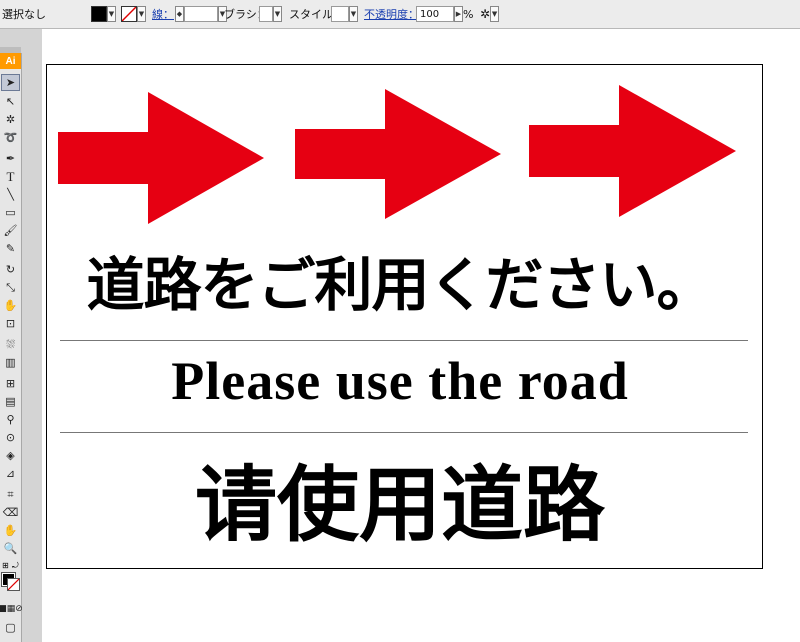 Image resolution: width=800 pixels, height=642 pixels. What do you see at coordinates (10, 323) in the screenshot?
I see `free-transform-icon: ⊡` at bounding box center [10, 323].